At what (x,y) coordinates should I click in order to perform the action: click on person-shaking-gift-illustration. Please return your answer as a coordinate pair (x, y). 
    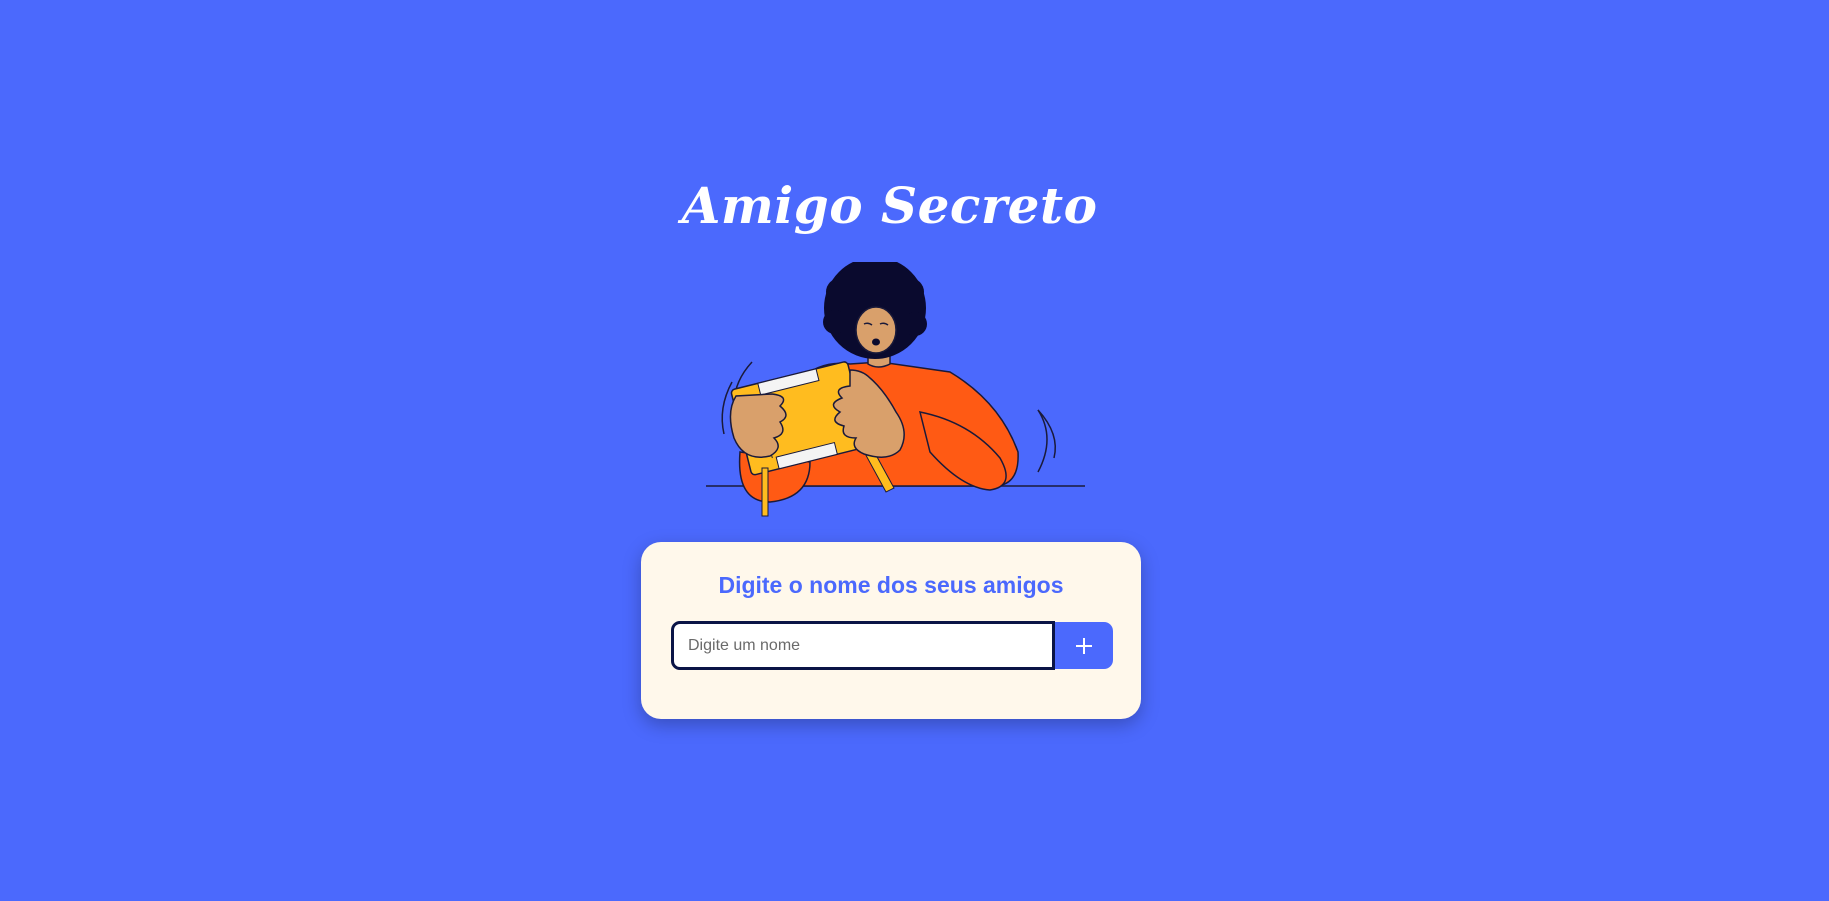
    Looking at the image, I should click on (895, 389).